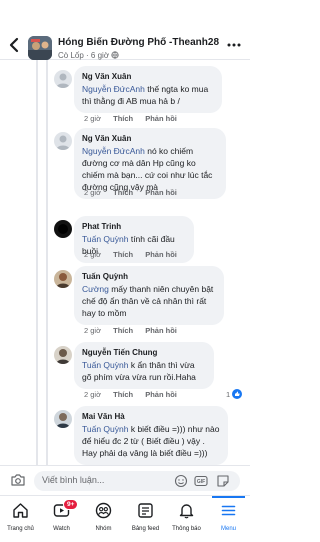  I want to click on like-reaction-icon, so click(237, 394).